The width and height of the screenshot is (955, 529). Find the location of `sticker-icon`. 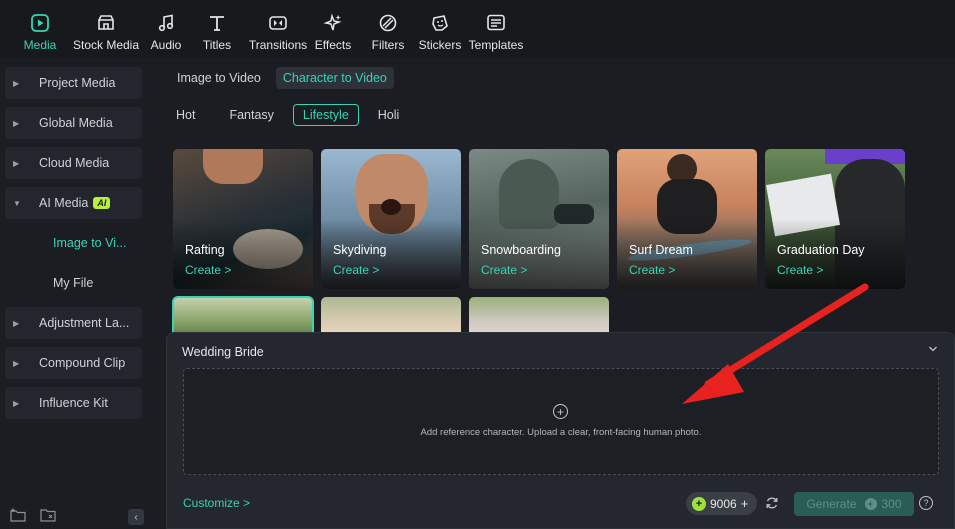

sticker-icon is located at coordinates (440, 23).